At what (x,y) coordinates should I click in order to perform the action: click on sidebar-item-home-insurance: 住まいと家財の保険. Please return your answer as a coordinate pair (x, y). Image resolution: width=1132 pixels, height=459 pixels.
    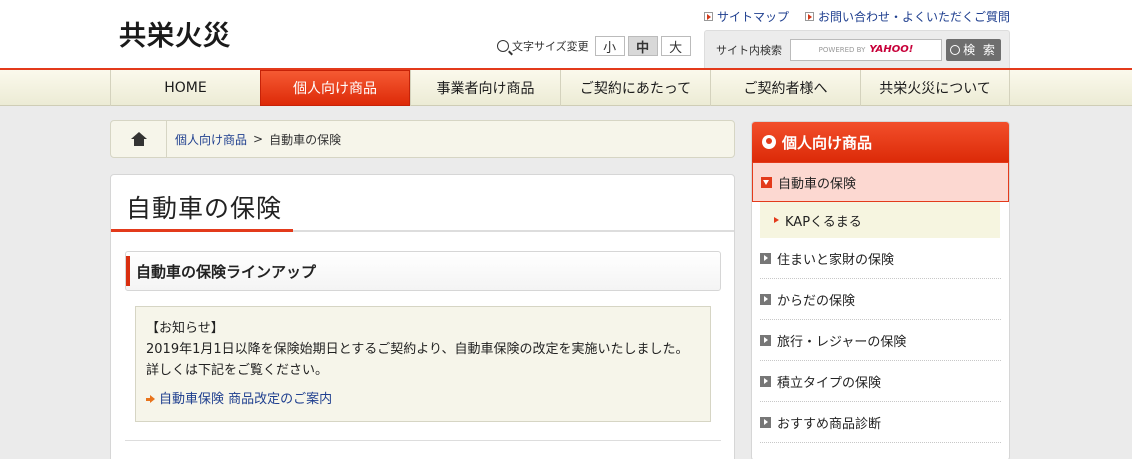
    Looking at the image, I should click on (880, 258).